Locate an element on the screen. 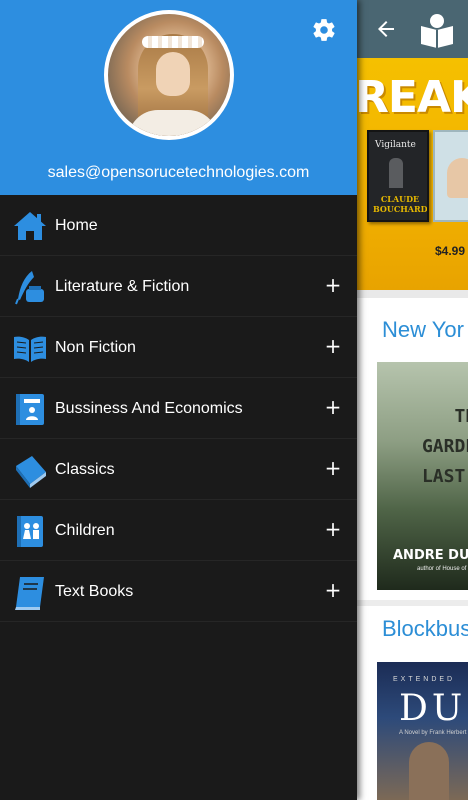  book-cover-title: THE GARDEN LAST D is located at coordinates (444, 446).